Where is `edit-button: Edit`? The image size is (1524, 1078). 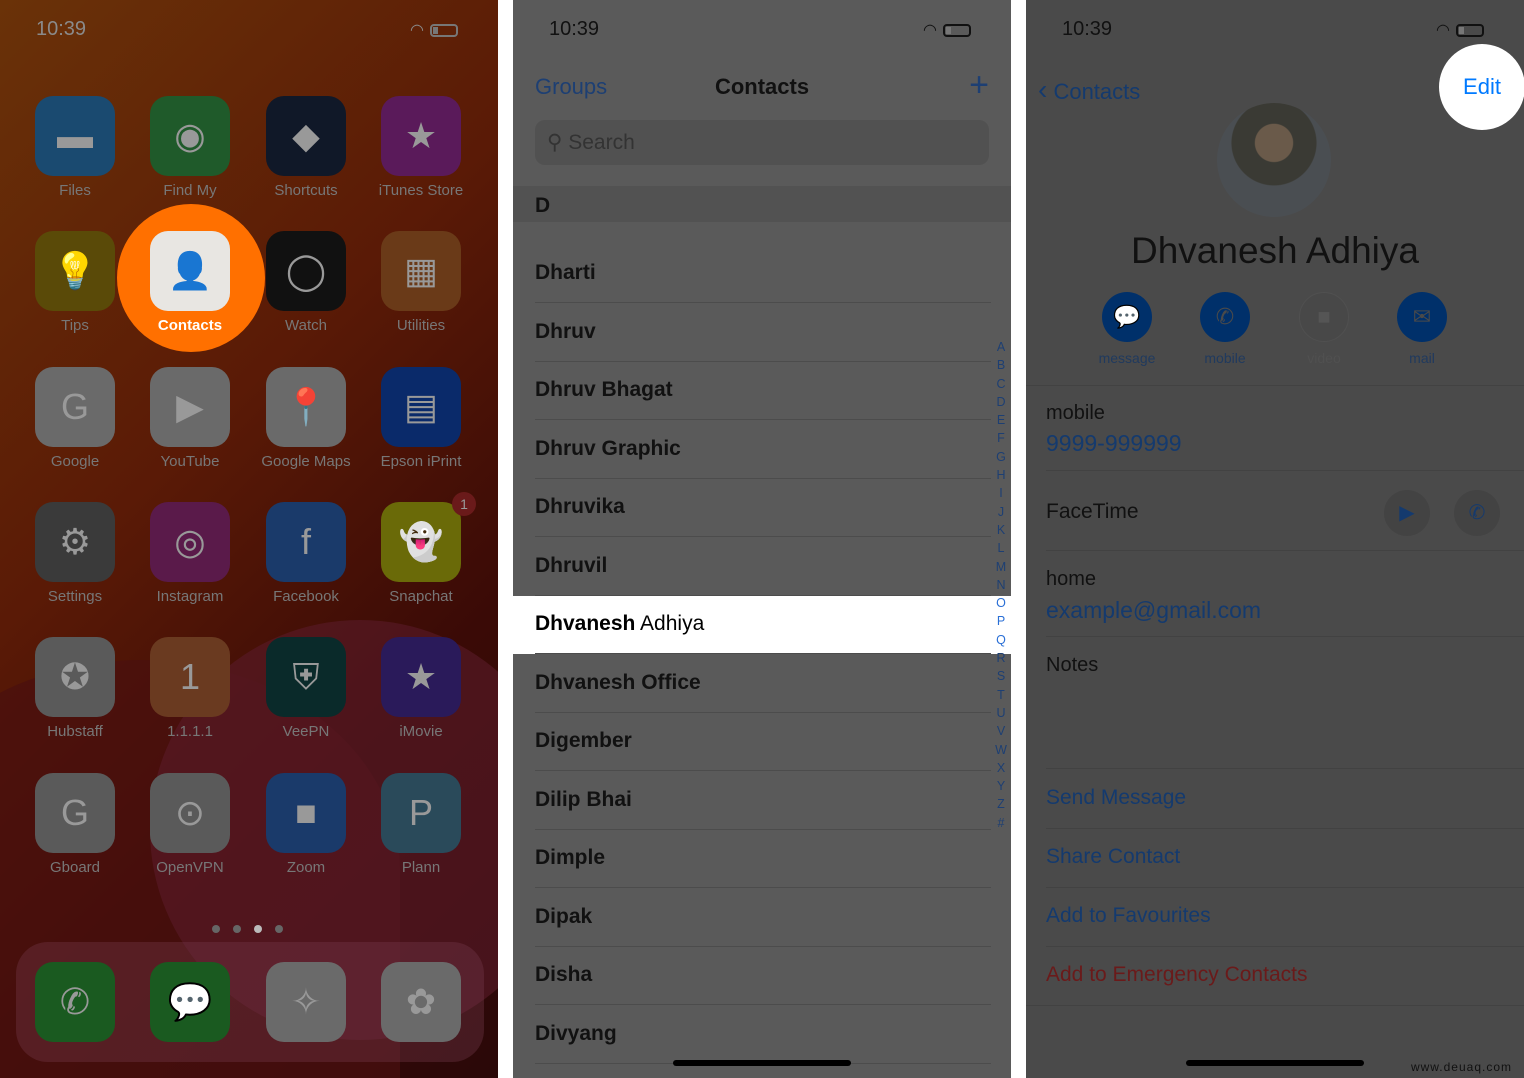
edit-button: Edit is located at coordinates (1481, 87).